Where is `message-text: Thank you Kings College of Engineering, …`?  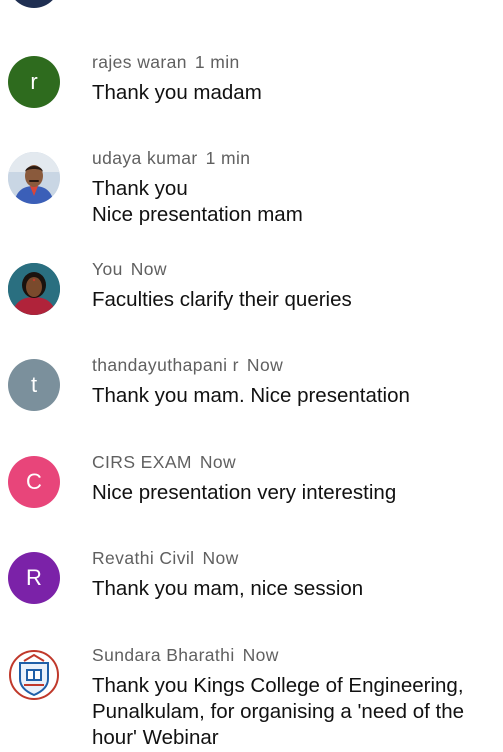 message-text: Thank you Kings College of Engineering, … is located at coordinates (278, 711).